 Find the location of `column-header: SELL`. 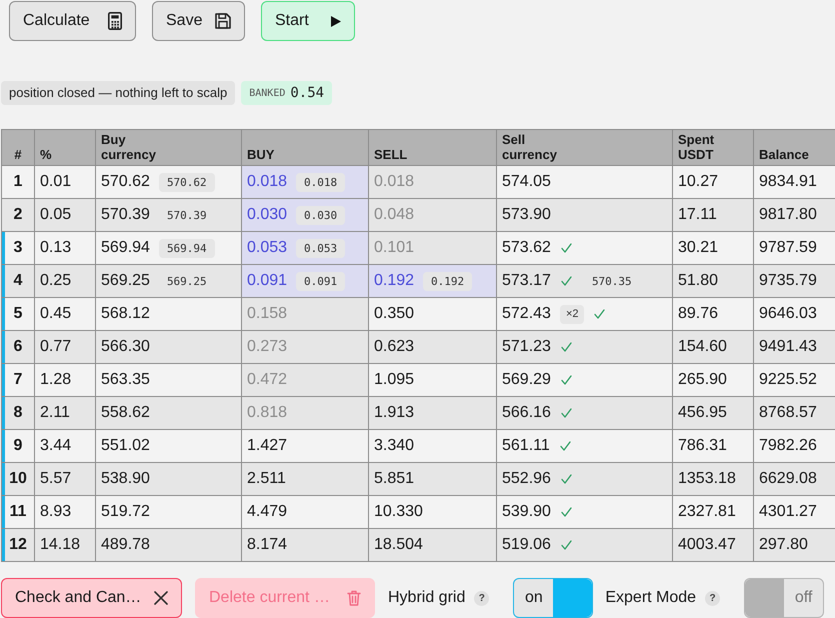

column-header: SELL is located at coordinates (432, 148).